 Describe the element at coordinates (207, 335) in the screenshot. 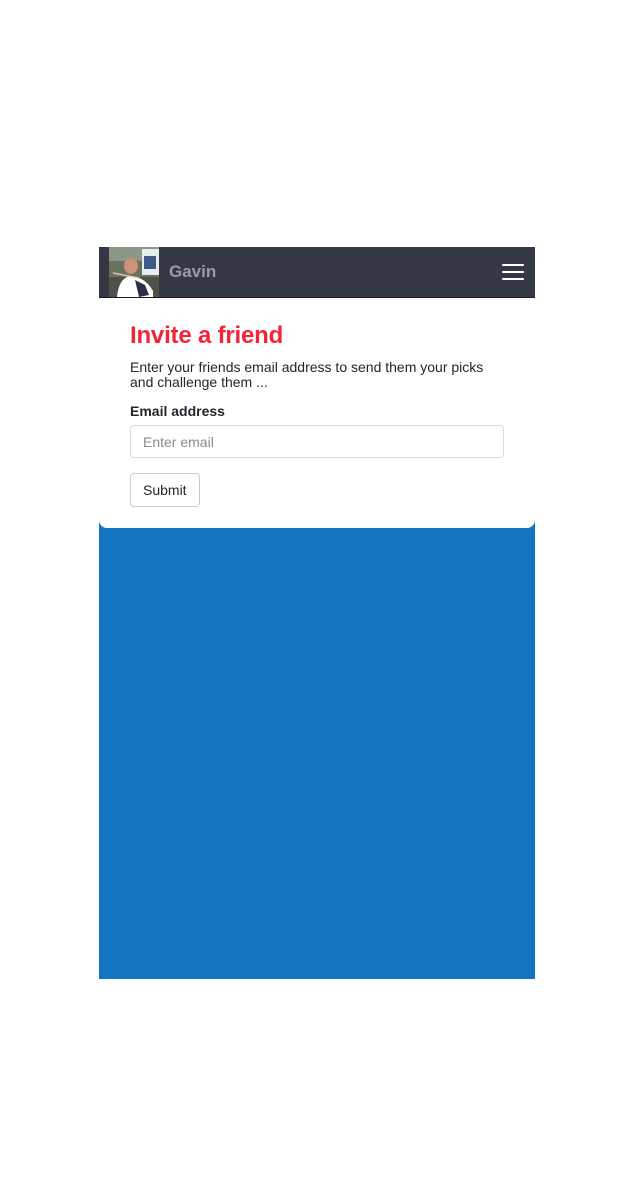

I see `page-title: Invite a friend` at that location.